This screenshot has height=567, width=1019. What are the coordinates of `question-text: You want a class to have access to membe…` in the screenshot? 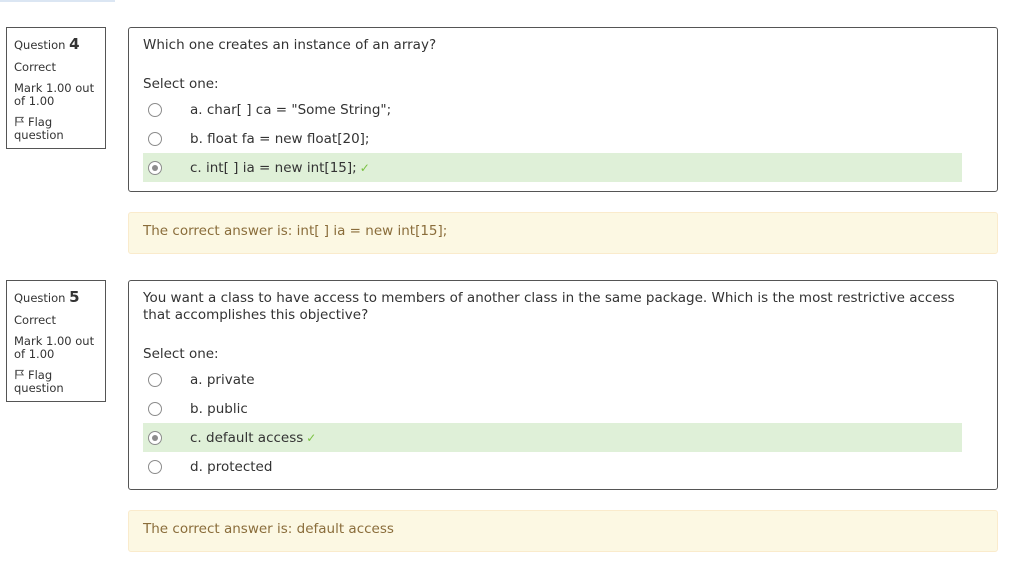 It's located at (549, 306).